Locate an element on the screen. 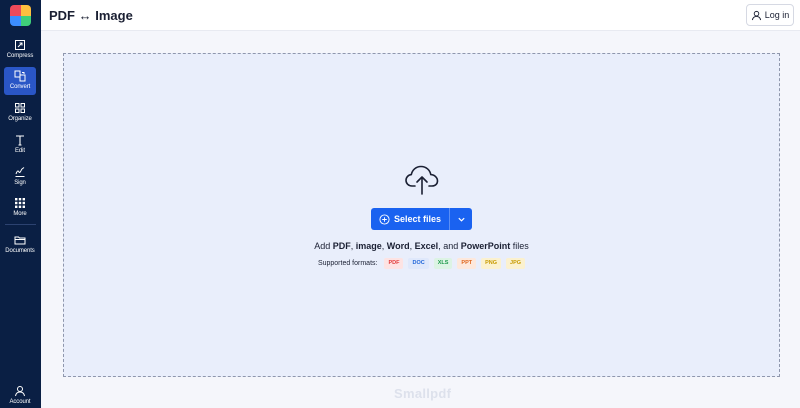 The image size is (800, 408). sidebar-item-label: Documents is located at coordinates (20, 251).